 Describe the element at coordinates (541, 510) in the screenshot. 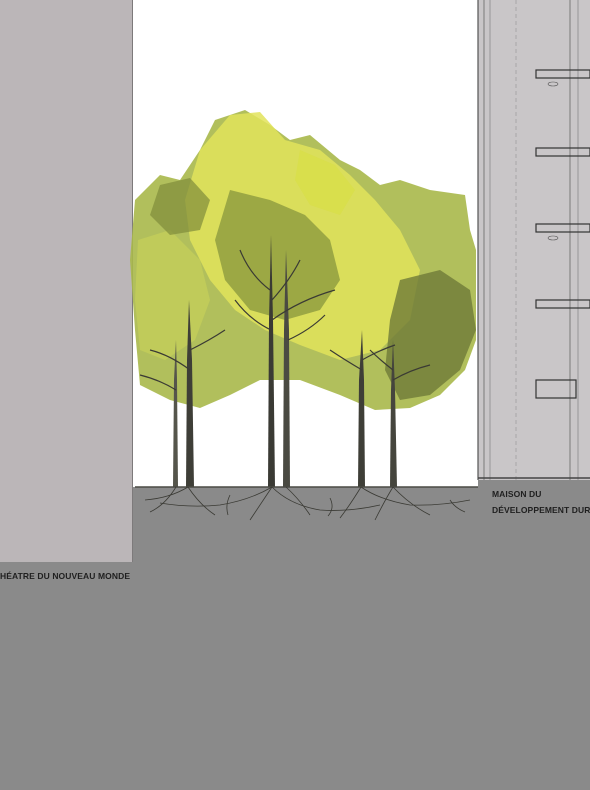

I see `maison-label-line2: DÉVELOPPEMENT DURA` at that location.